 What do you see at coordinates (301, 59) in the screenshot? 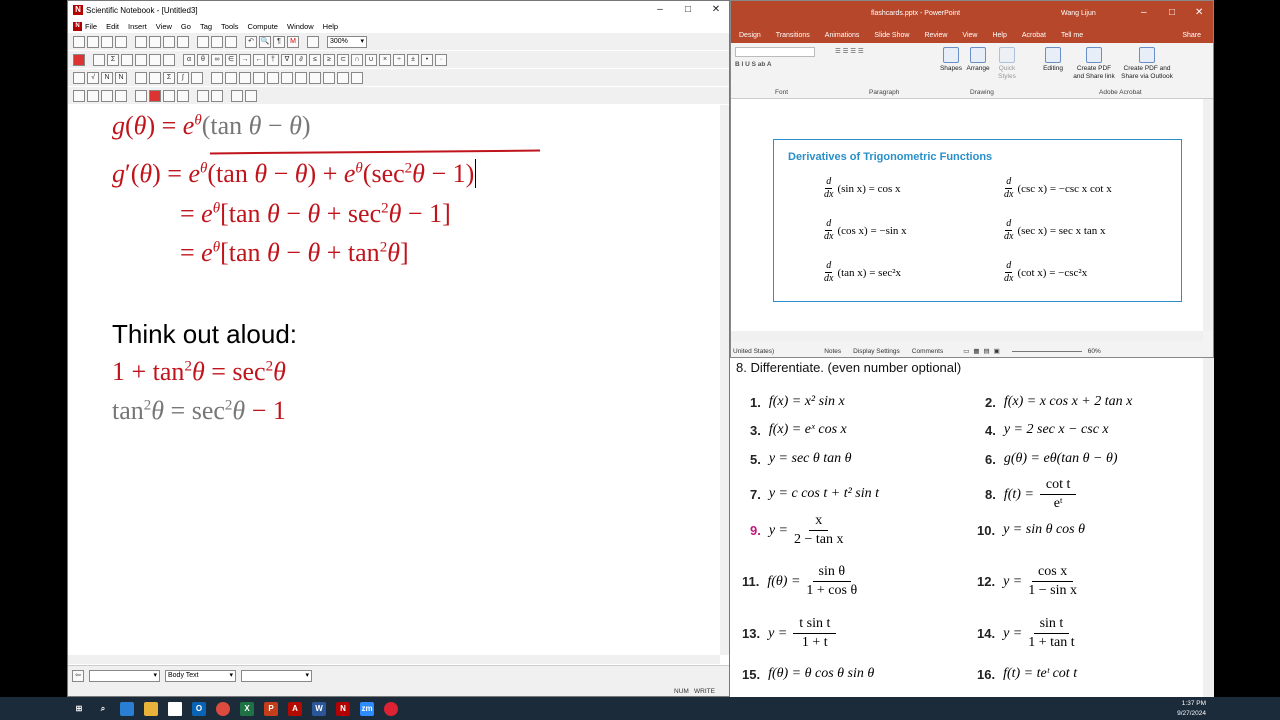
I see `symbol-partial-icon: ∂` at bounding box center [301, 59].